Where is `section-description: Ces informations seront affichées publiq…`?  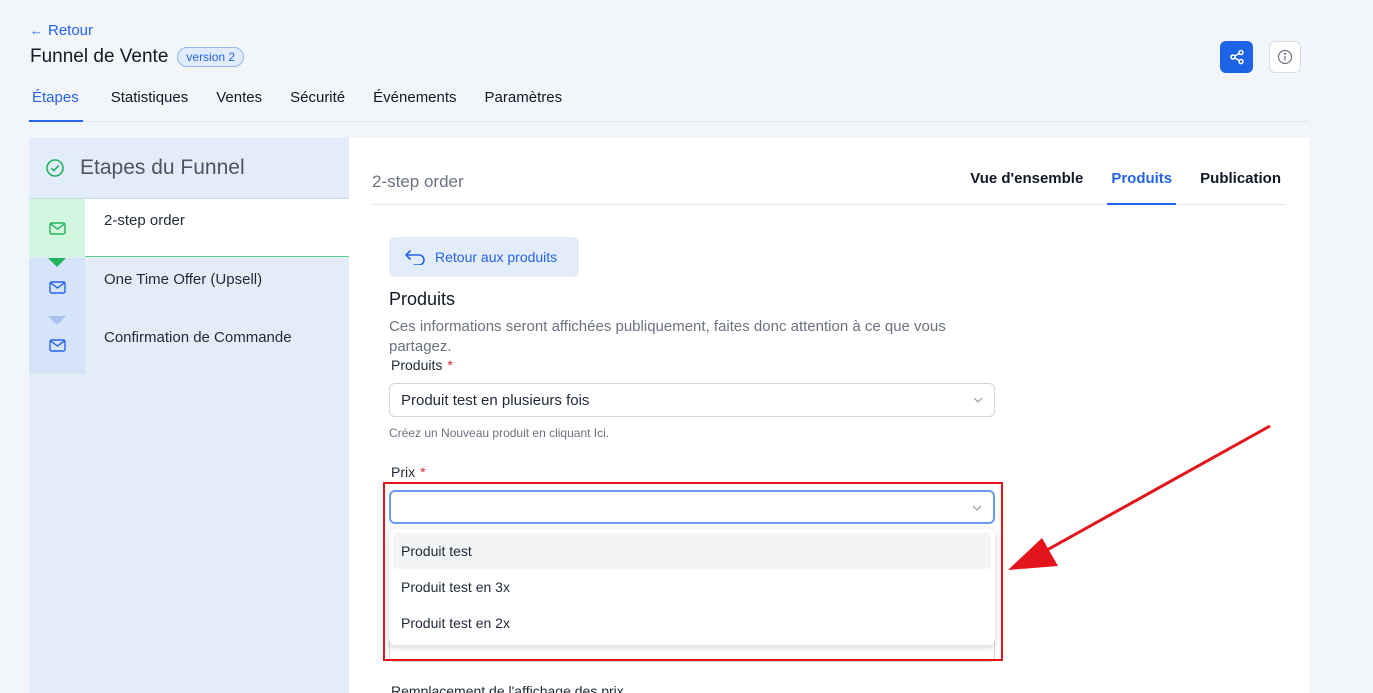 section-description: Ces informations seront affichées publiq… is located at coordinates (667, 336).